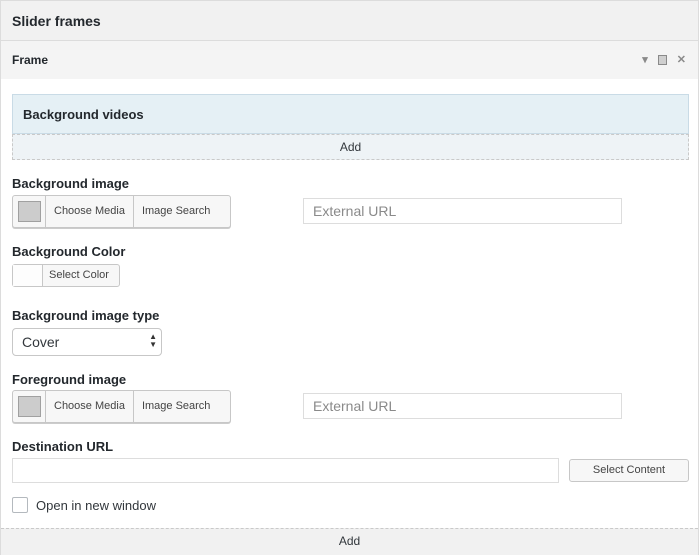  Describe the element at coordinates (681, 60) in the screenshot. I see `close-icon: ✕` at that location.